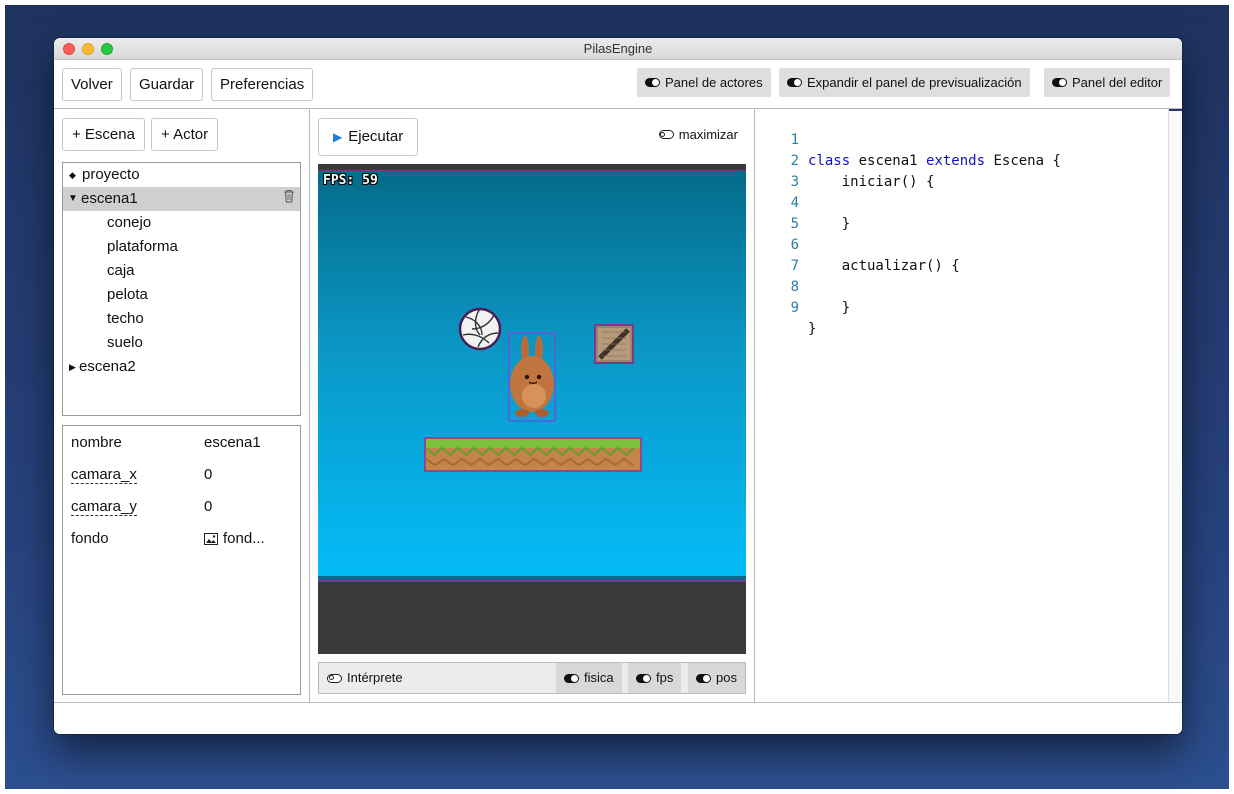 This screenshot has height=794, width=1234. I want to click on run-label: Ejecutar, so click(376, 136).